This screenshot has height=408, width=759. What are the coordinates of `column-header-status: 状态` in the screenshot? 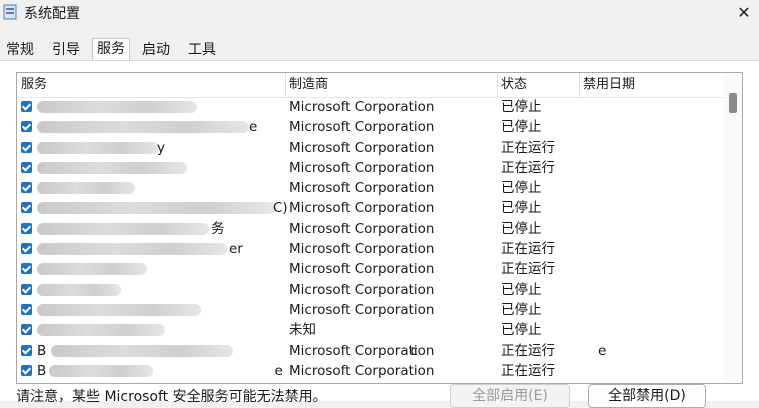 It's located at (512, 85).